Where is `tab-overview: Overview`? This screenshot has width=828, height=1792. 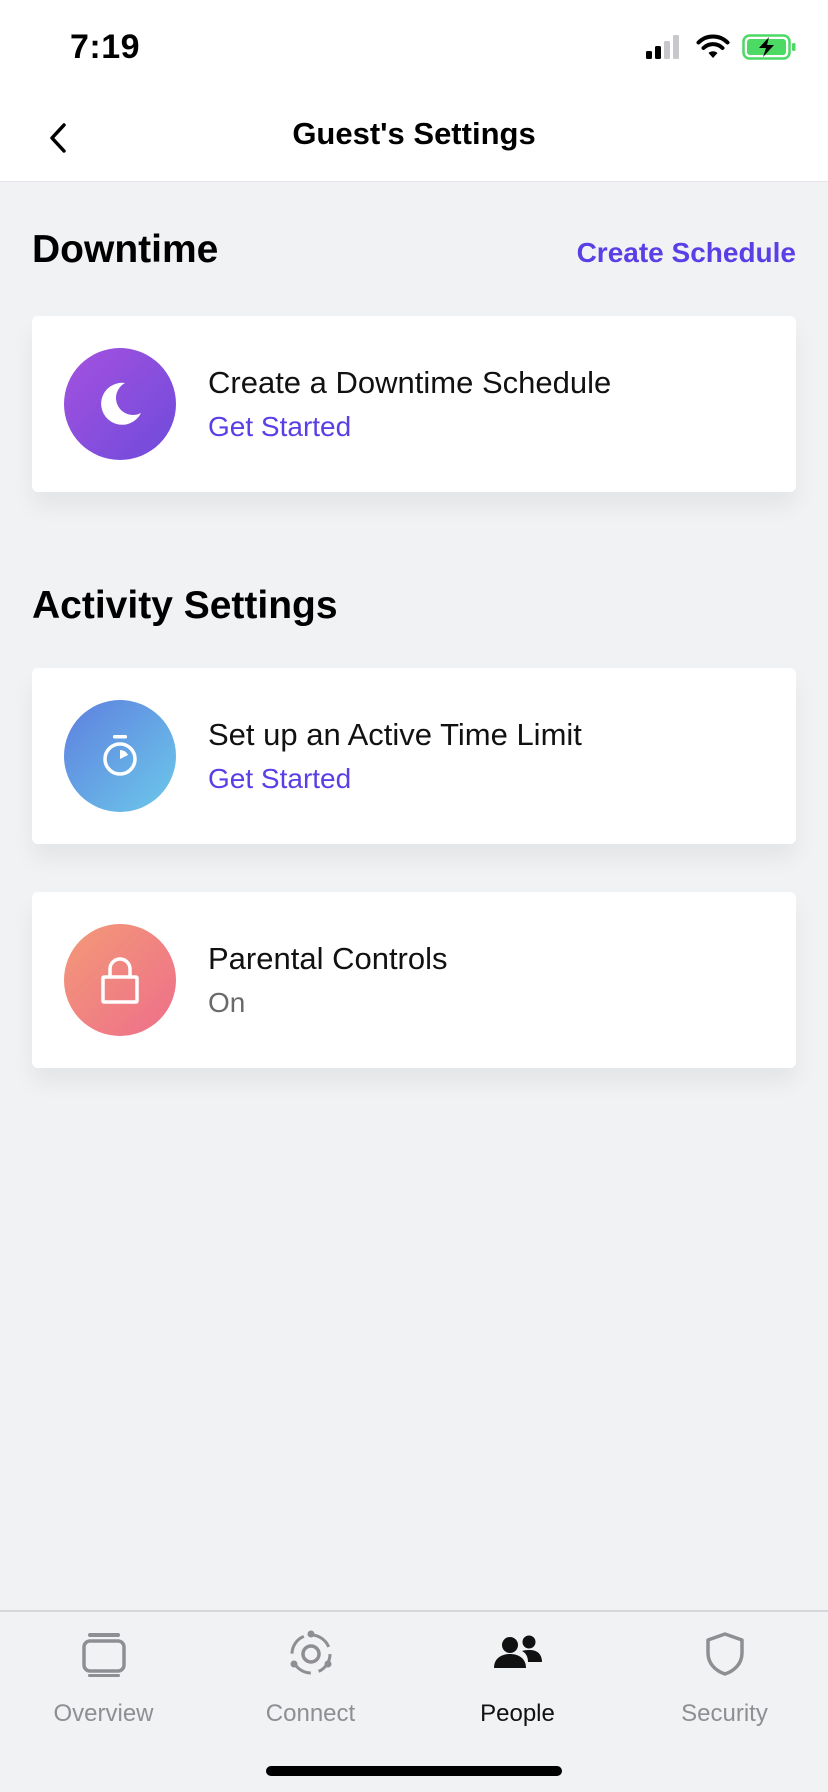 tab-overview: Overview is located at coordinates (103, 1681).